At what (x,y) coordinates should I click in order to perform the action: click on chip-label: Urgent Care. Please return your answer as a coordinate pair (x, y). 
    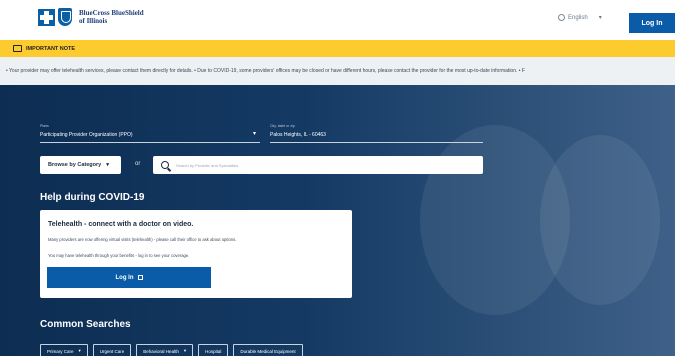
    Looking at the image, I should click on (112, 351).